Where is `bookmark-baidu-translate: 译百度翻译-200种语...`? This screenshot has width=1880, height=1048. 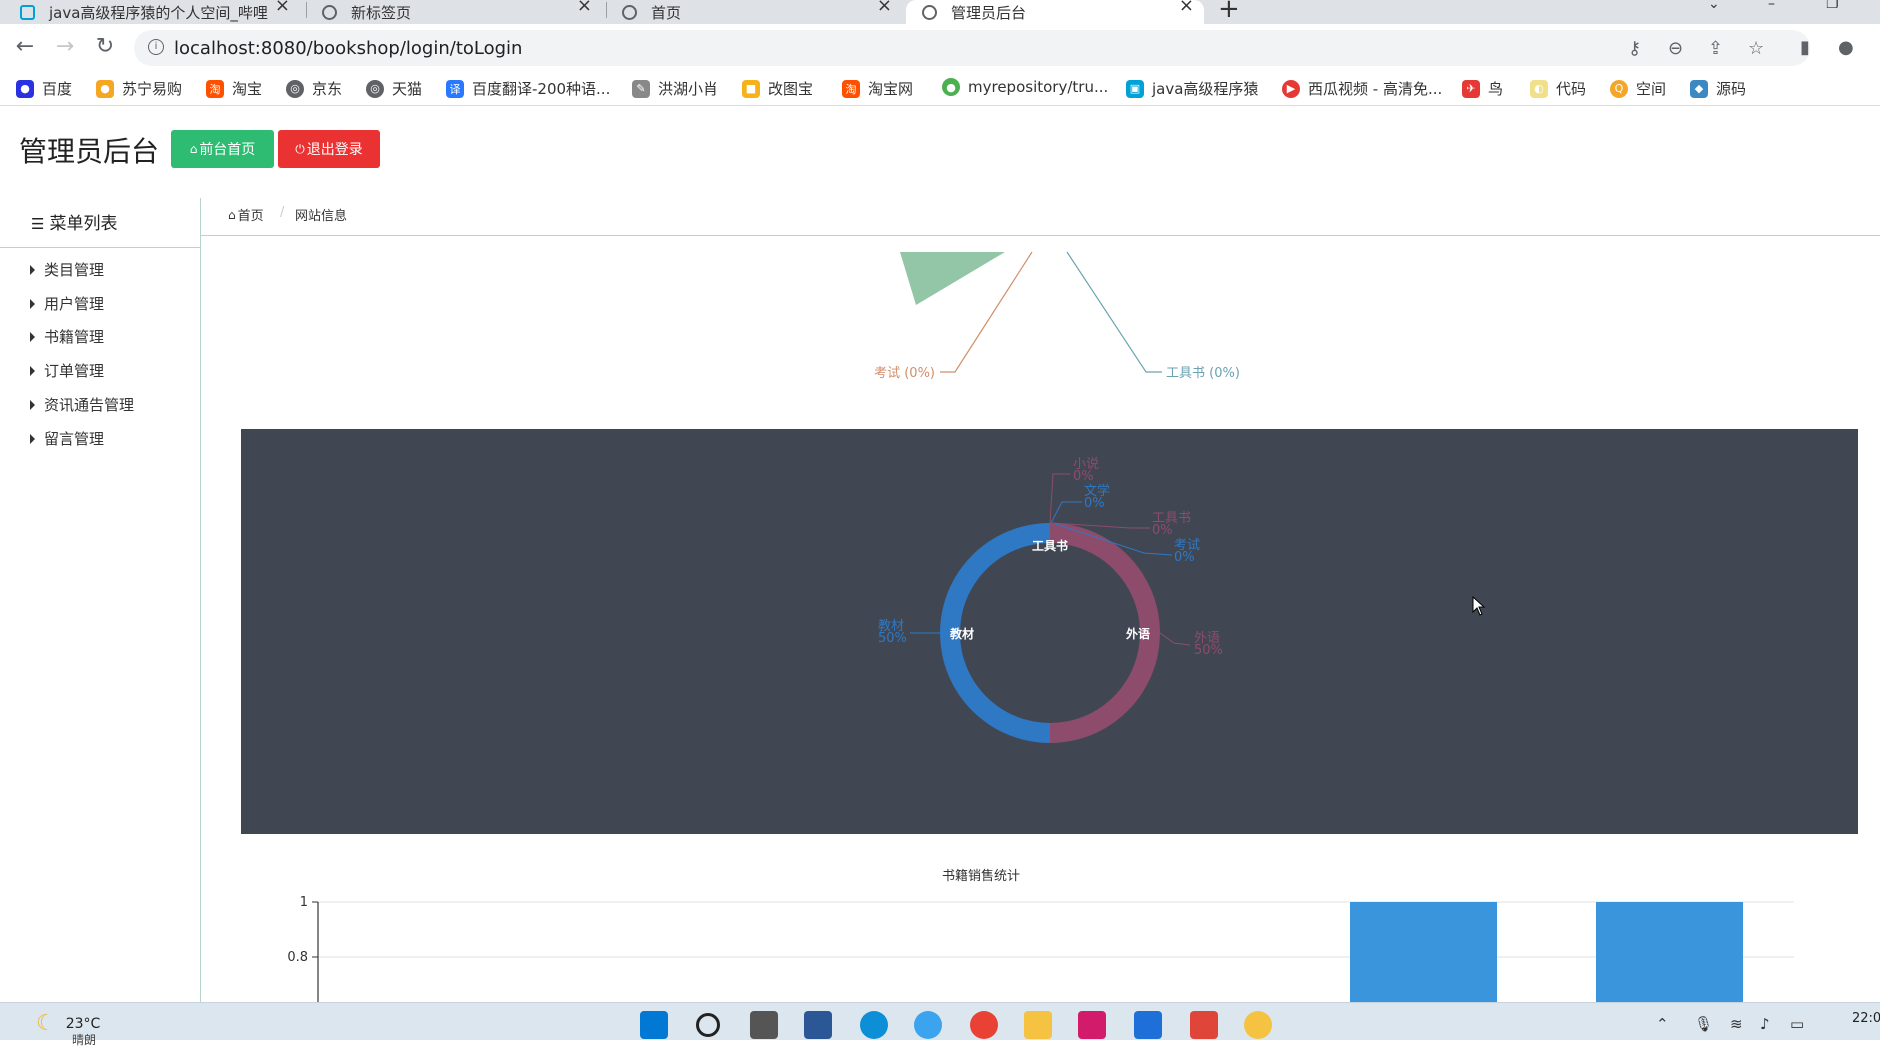
bookmark-baidu-translate: 译百度翻译-200种语... is located at coordinates (528, 88).